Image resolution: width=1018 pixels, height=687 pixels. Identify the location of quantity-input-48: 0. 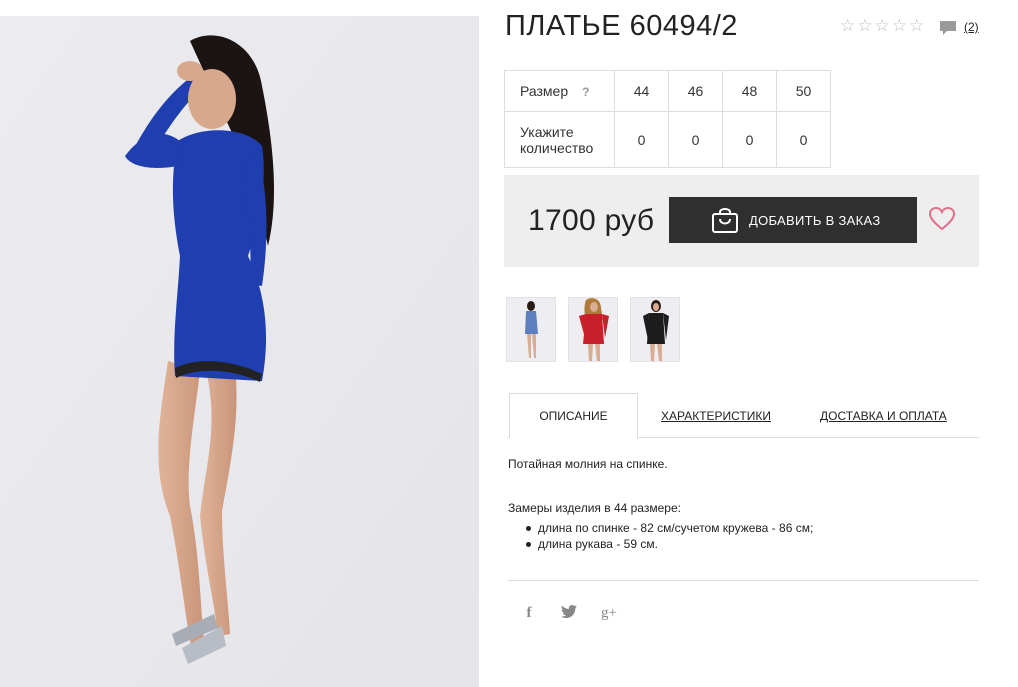
(749, 139).